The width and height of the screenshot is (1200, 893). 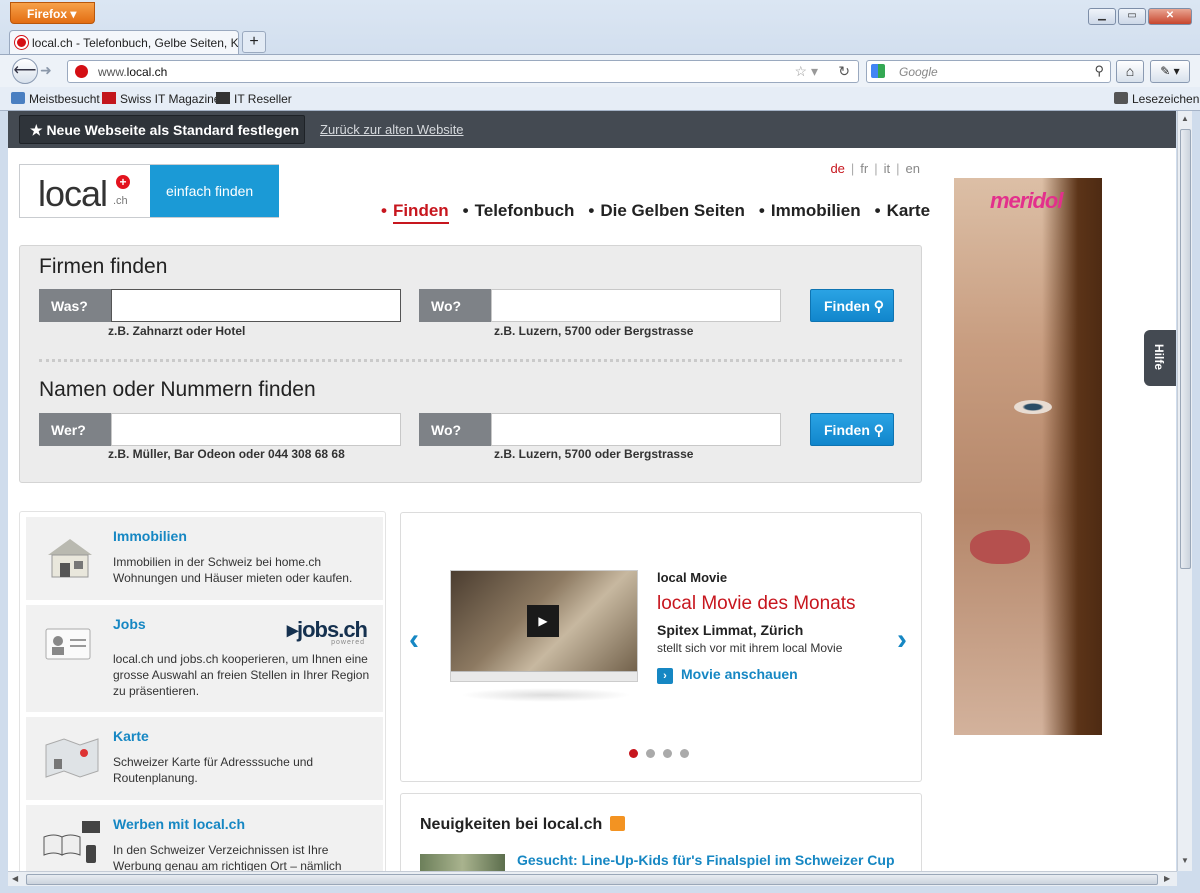 I want to click on names-where-field: Wo?, so click(x=600, y=429).